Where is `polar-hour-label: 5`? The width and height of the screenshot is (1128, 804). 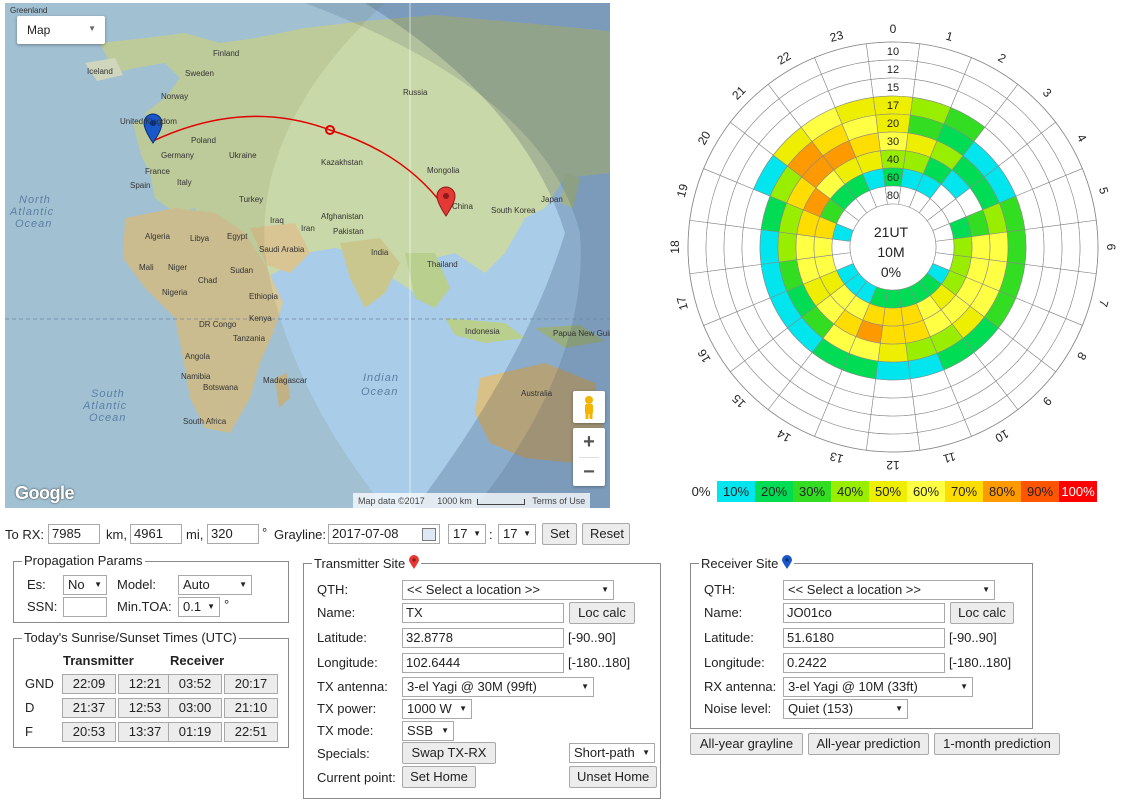
polar-hour-label: 5 is located at coordinates (1103, 191).